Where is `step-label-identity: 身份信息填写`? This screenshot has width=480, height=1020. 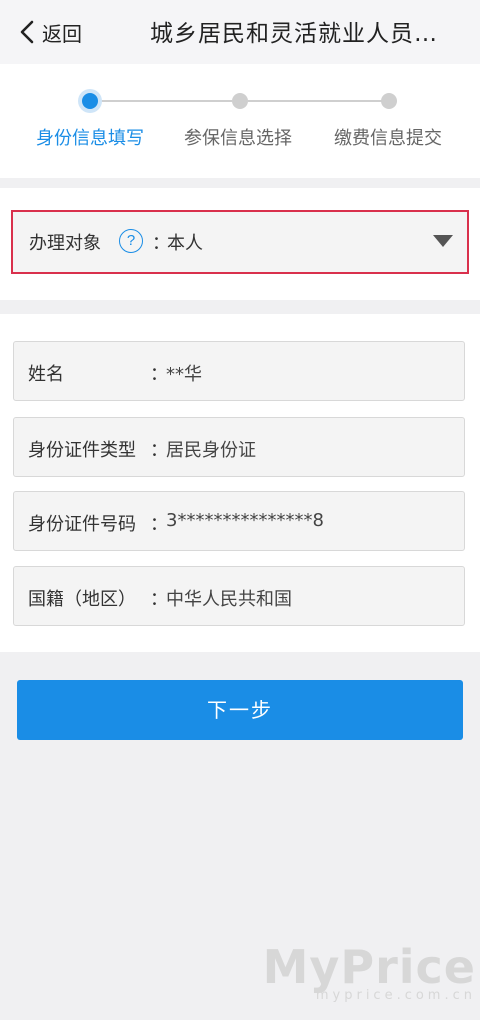
step-label-identity: 身份信息填写 is located at coordinates (90, 138).